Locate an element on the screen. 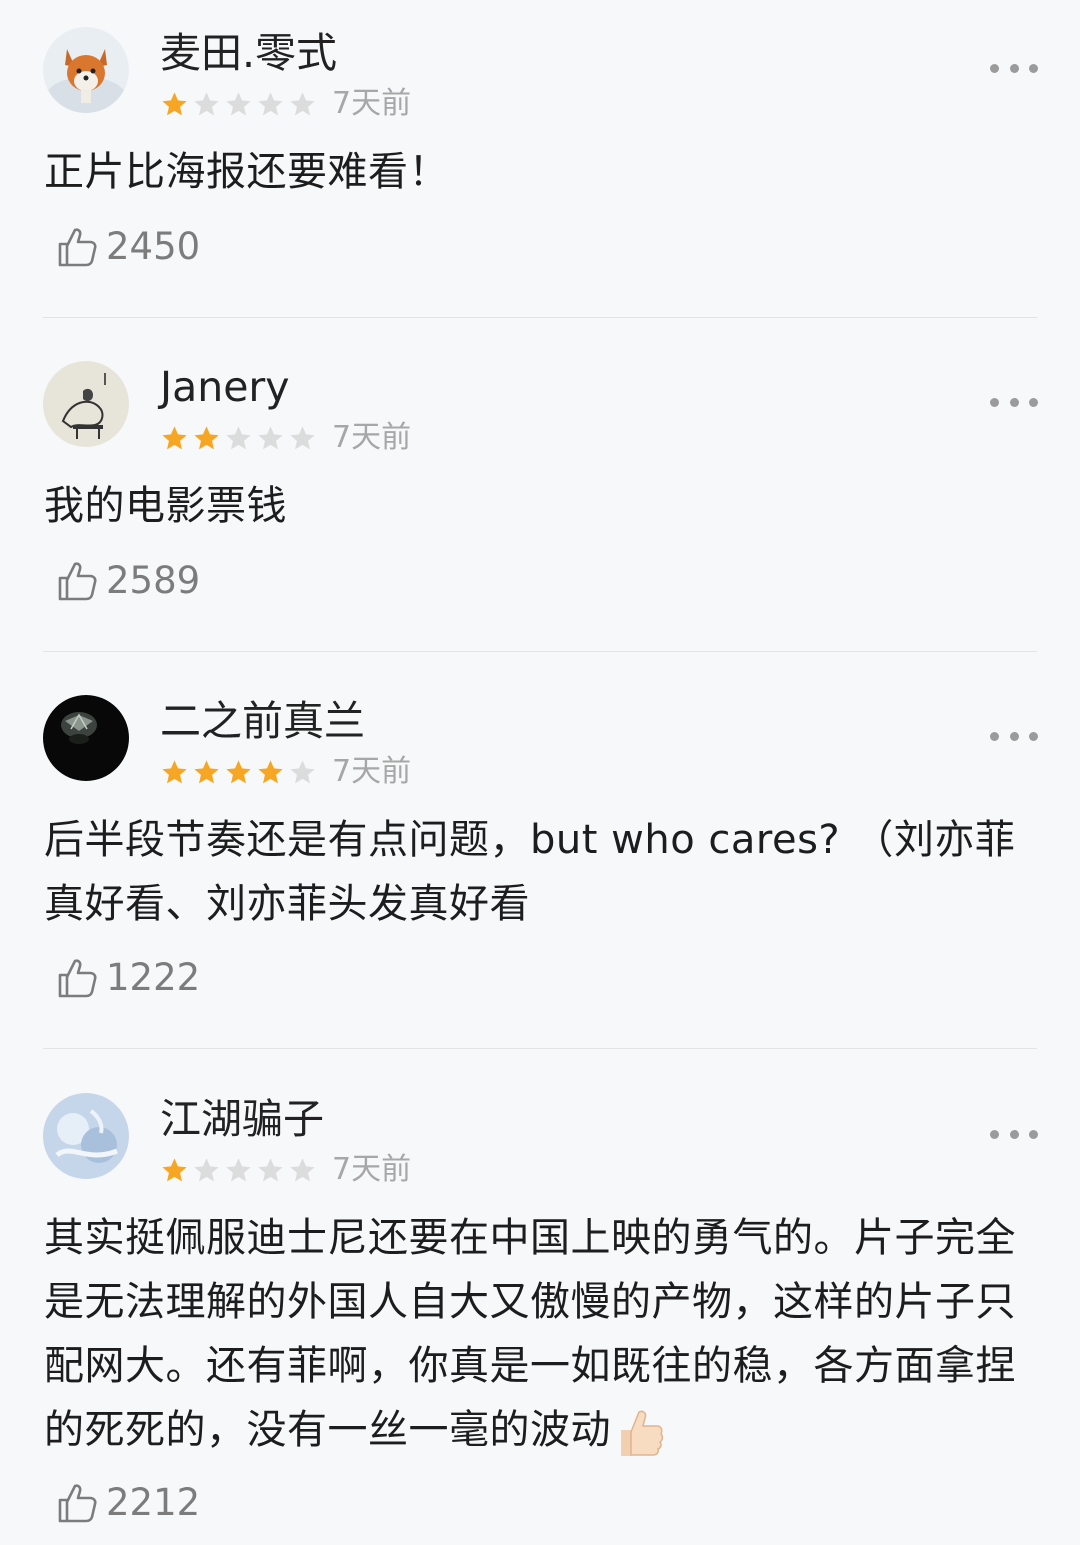 Image resolution: width=1080 pixels, height=1545 pixels. like-button: 2212 is located at coordinates (128, 1503).